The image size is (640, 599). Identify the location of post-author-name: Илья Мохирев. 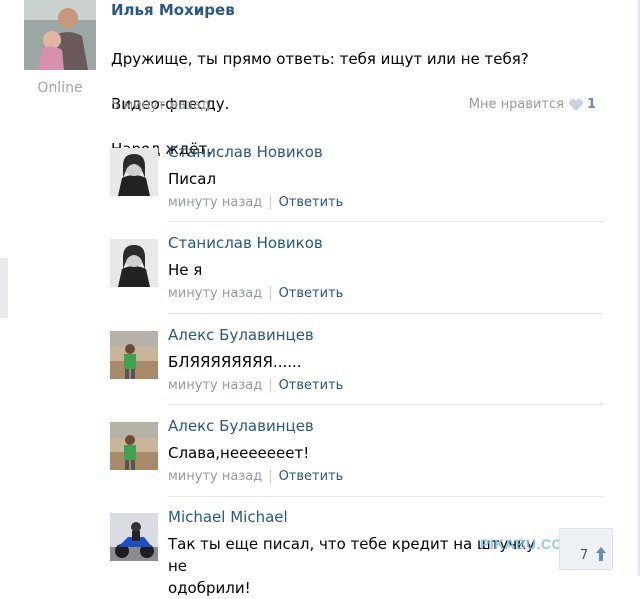
(173, 10).